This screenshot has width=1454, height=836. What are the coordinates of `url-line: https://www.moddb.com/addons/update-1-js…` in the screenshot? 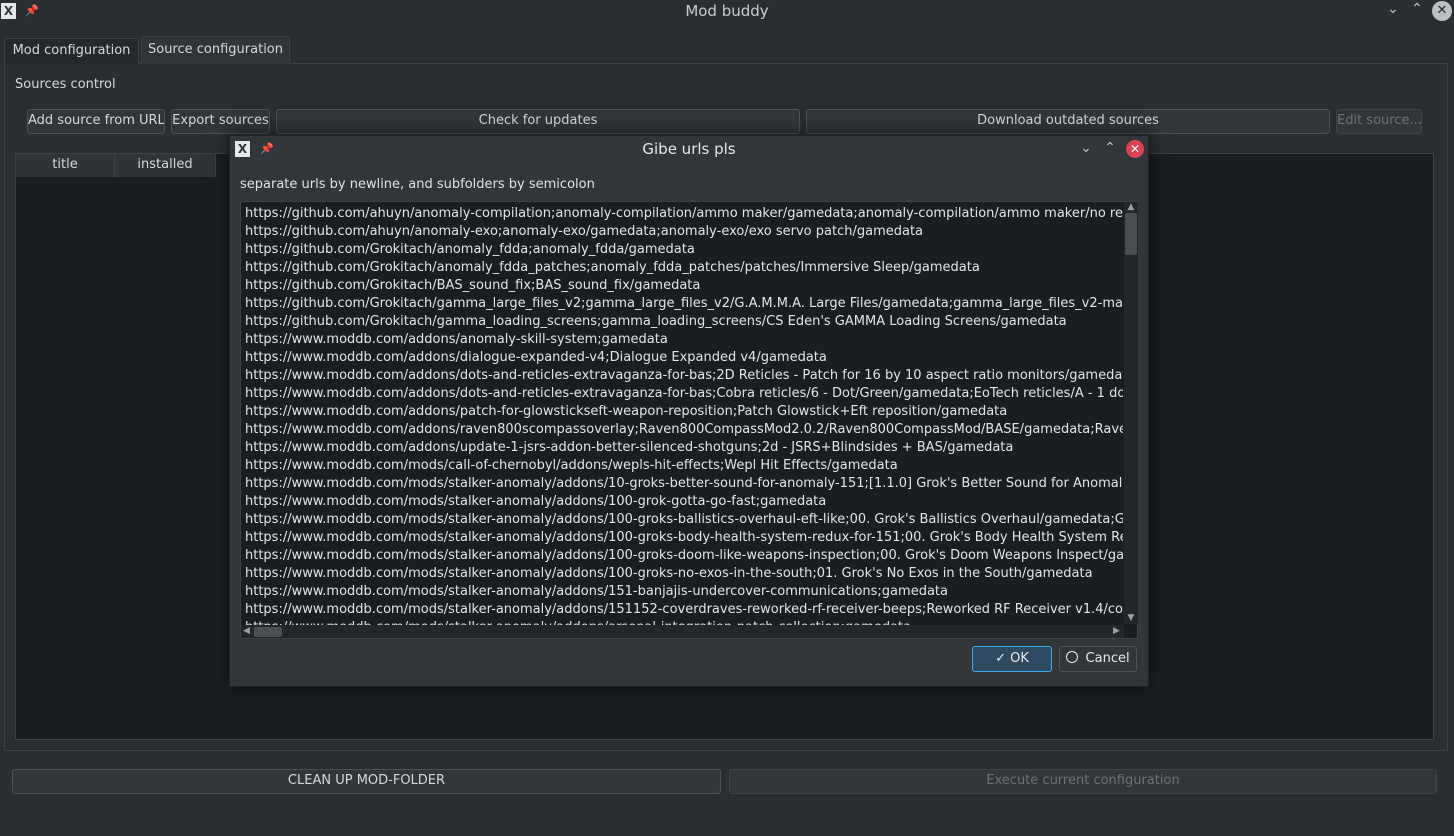 It's located at (629, 447).